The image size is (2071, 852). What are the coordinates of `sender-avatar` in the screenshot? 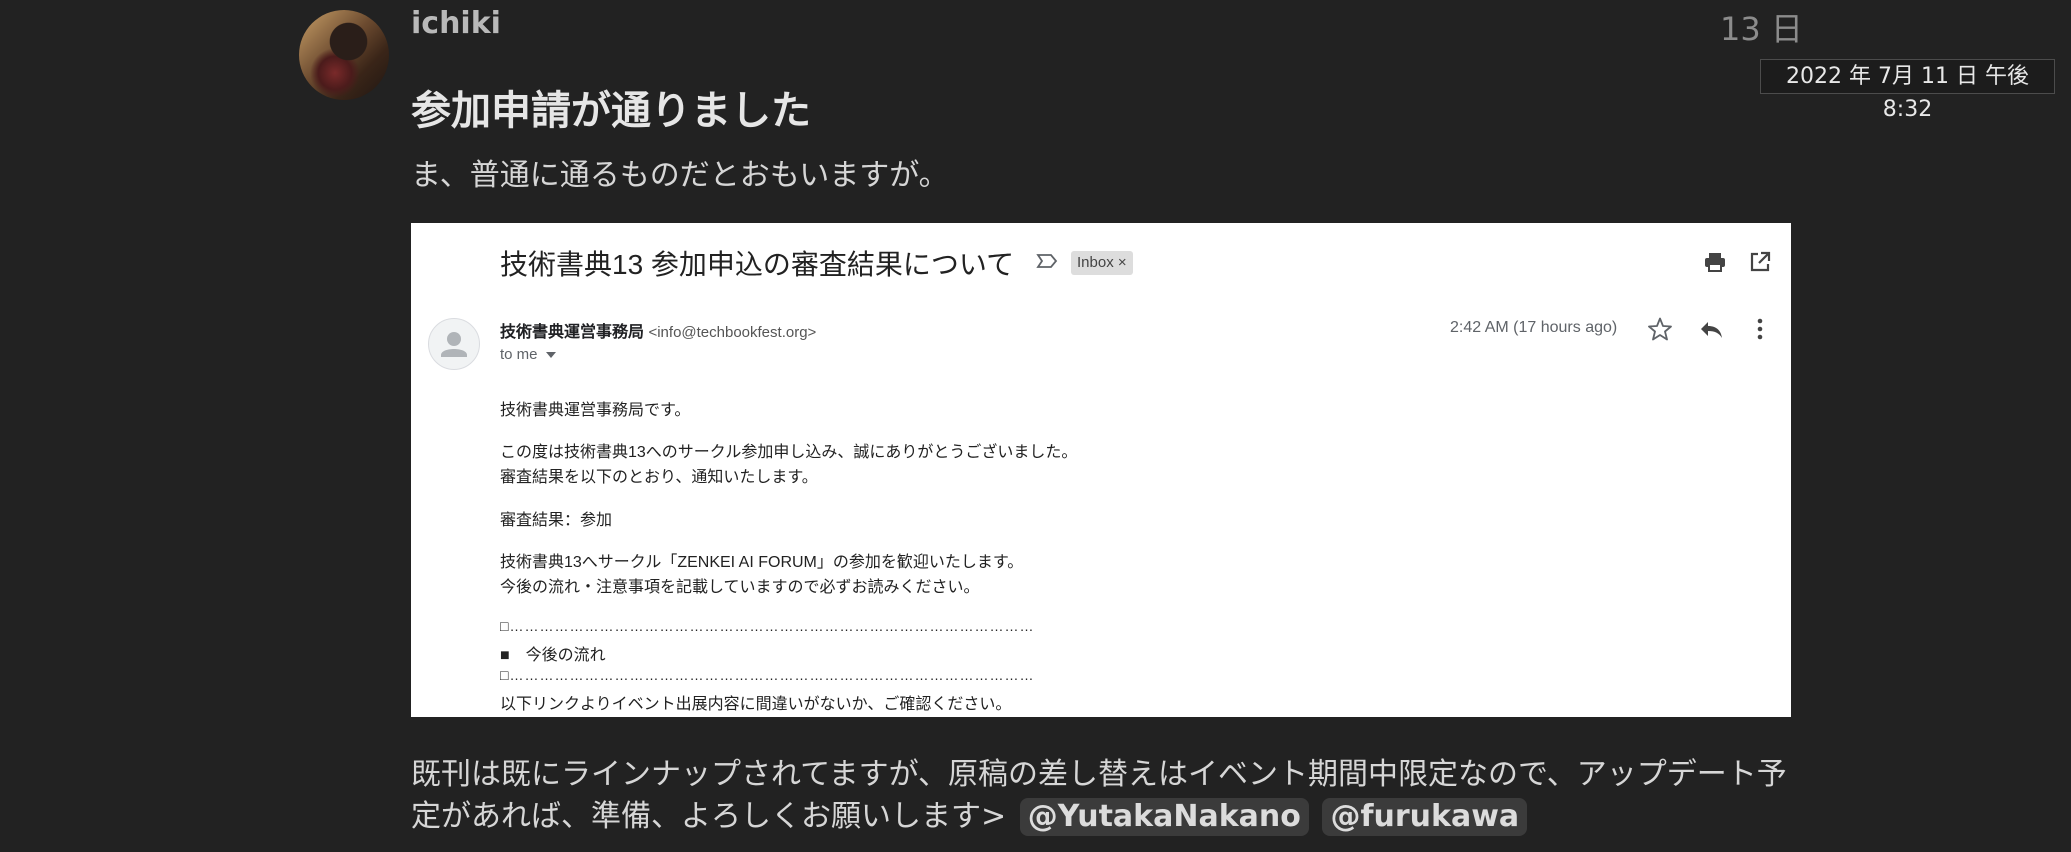 It's located at (454, 344).